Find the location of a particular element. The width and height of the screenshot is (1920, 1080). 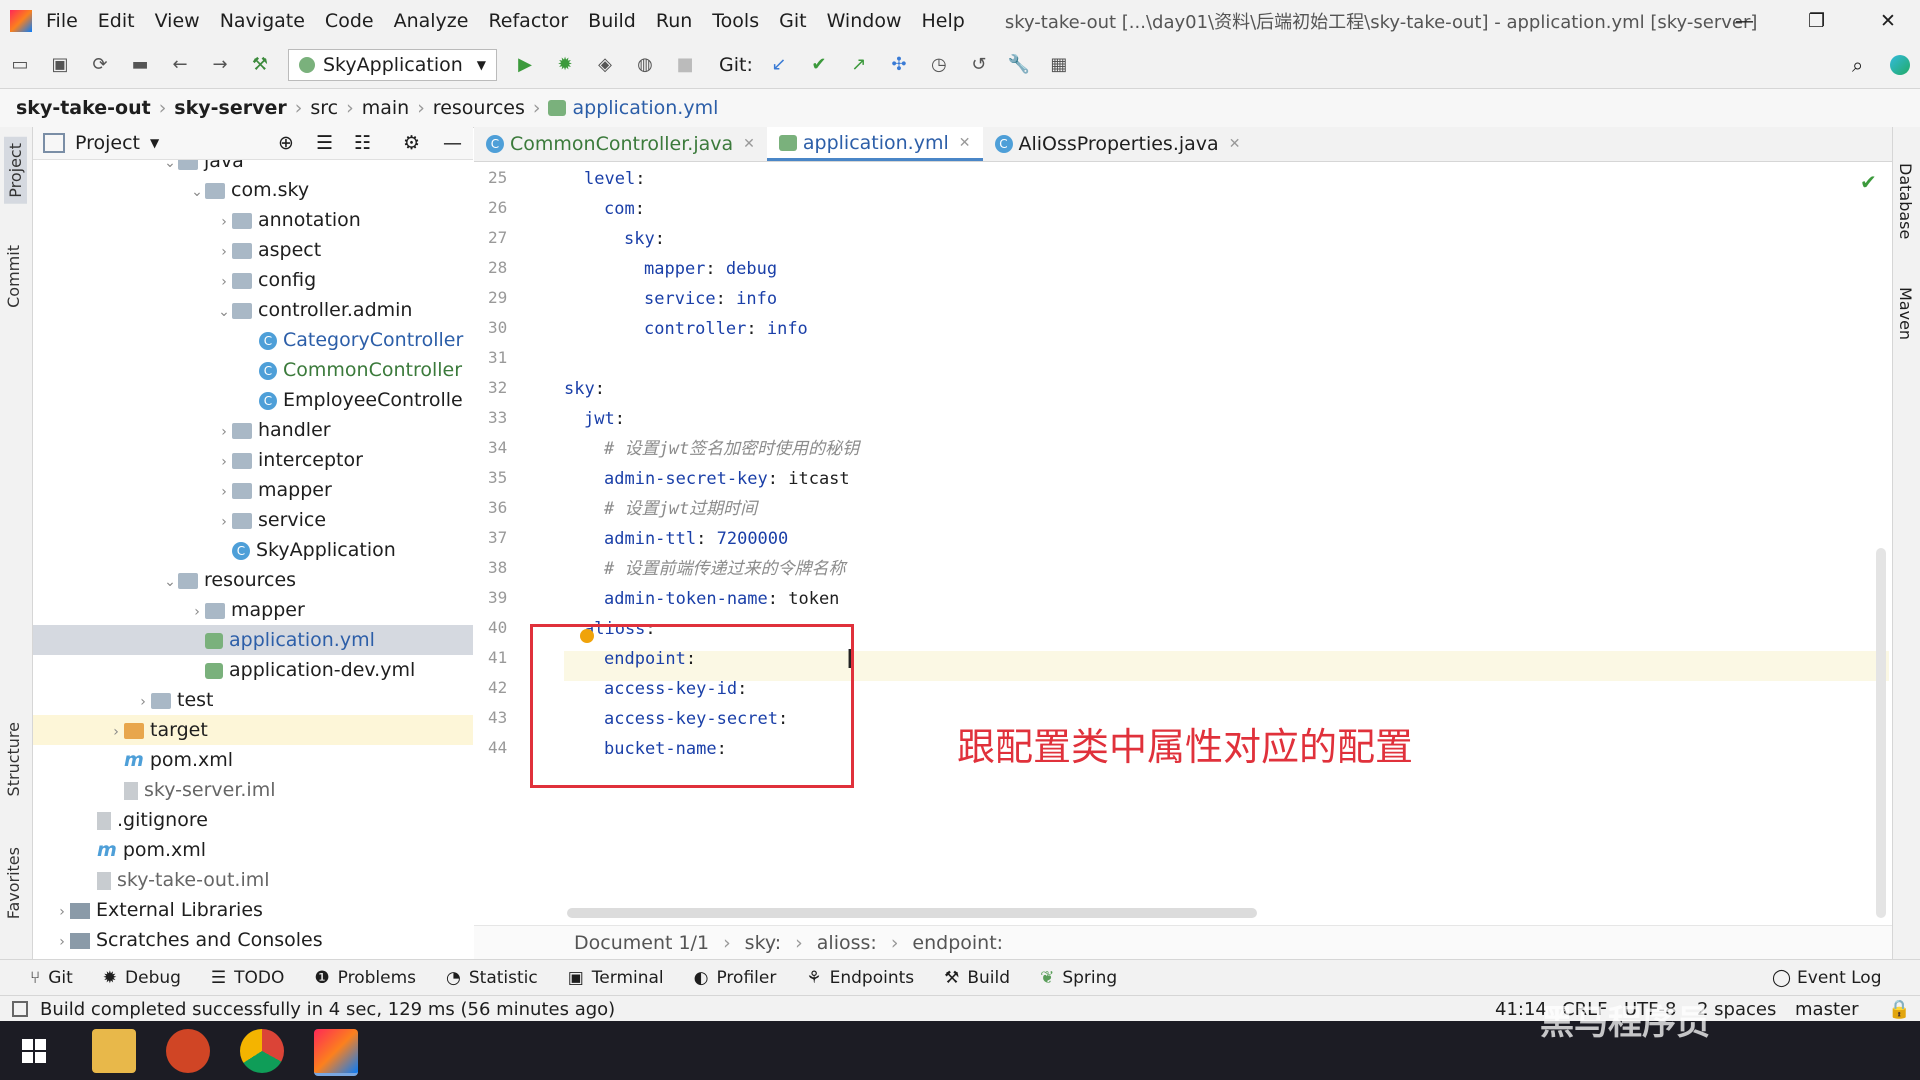

editor-breadcrumb-item: alioss: is located at coordinates (847, 943).